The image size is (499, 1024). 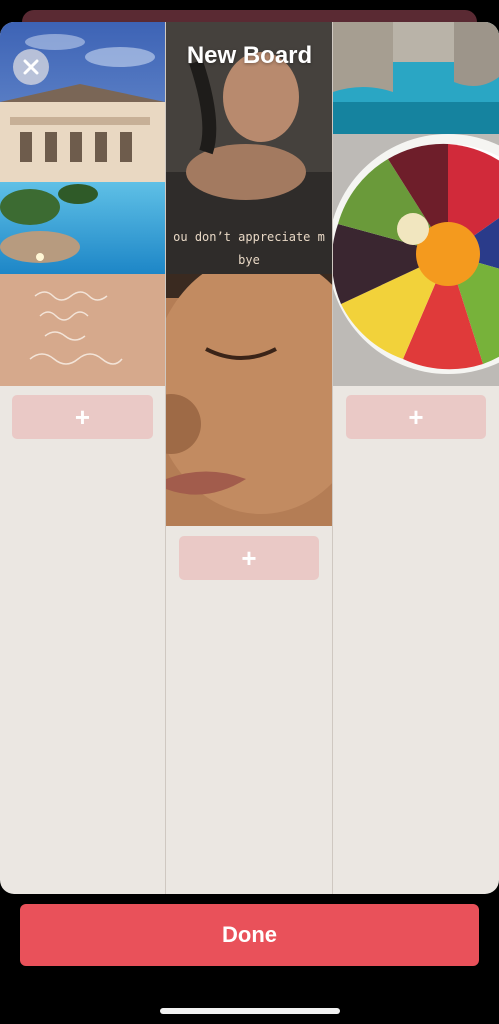 What do you see at coordinates (416, 78) in the screenshot?
I see `image-tile-sea-cave` at bounding box center [416, 78].